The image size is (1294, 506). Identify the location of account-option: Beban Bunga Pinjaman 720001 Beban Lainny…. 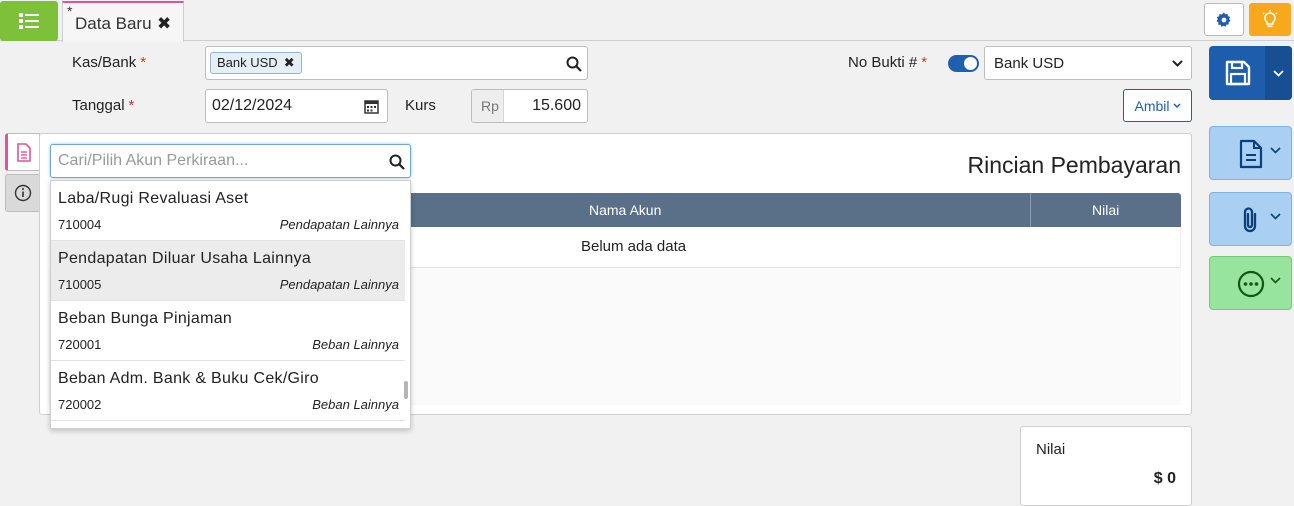
(228, 331).